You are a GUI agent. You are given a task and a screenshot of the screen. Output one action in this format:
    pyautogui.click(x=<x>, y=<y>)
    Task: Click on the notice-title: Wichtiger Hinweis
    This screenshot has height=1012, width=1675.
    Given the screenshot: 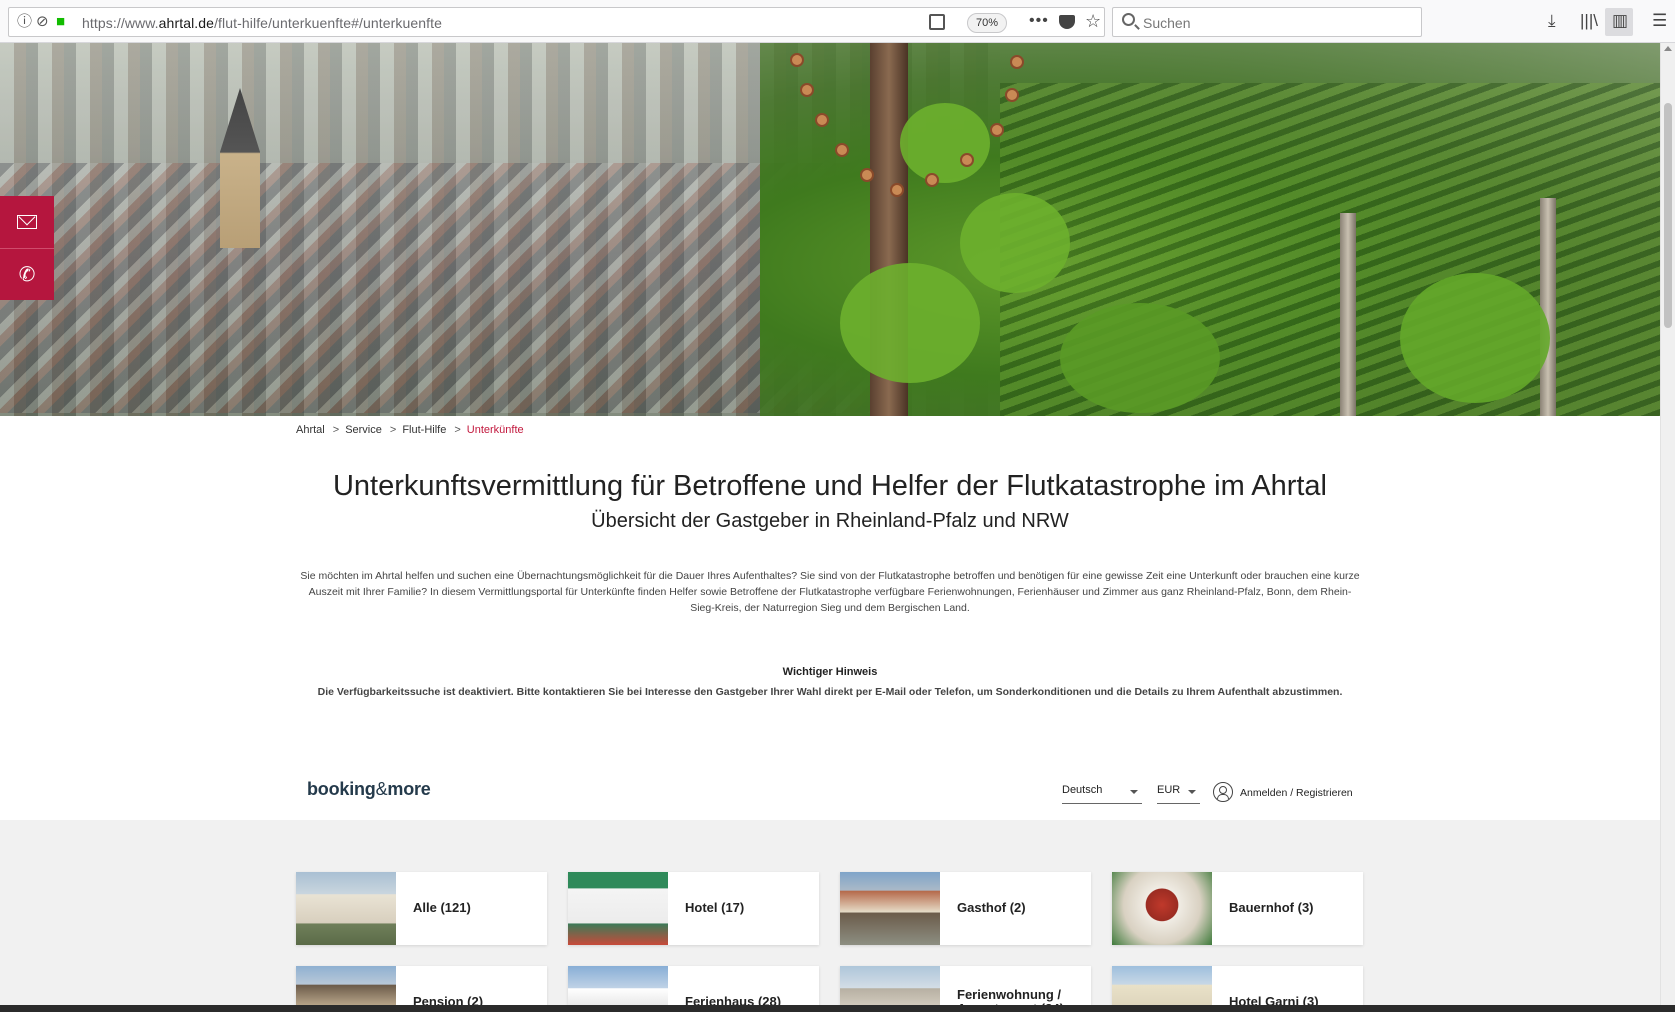 What is the action you would take?
    pyautogui.click(x=830, y=672)
    